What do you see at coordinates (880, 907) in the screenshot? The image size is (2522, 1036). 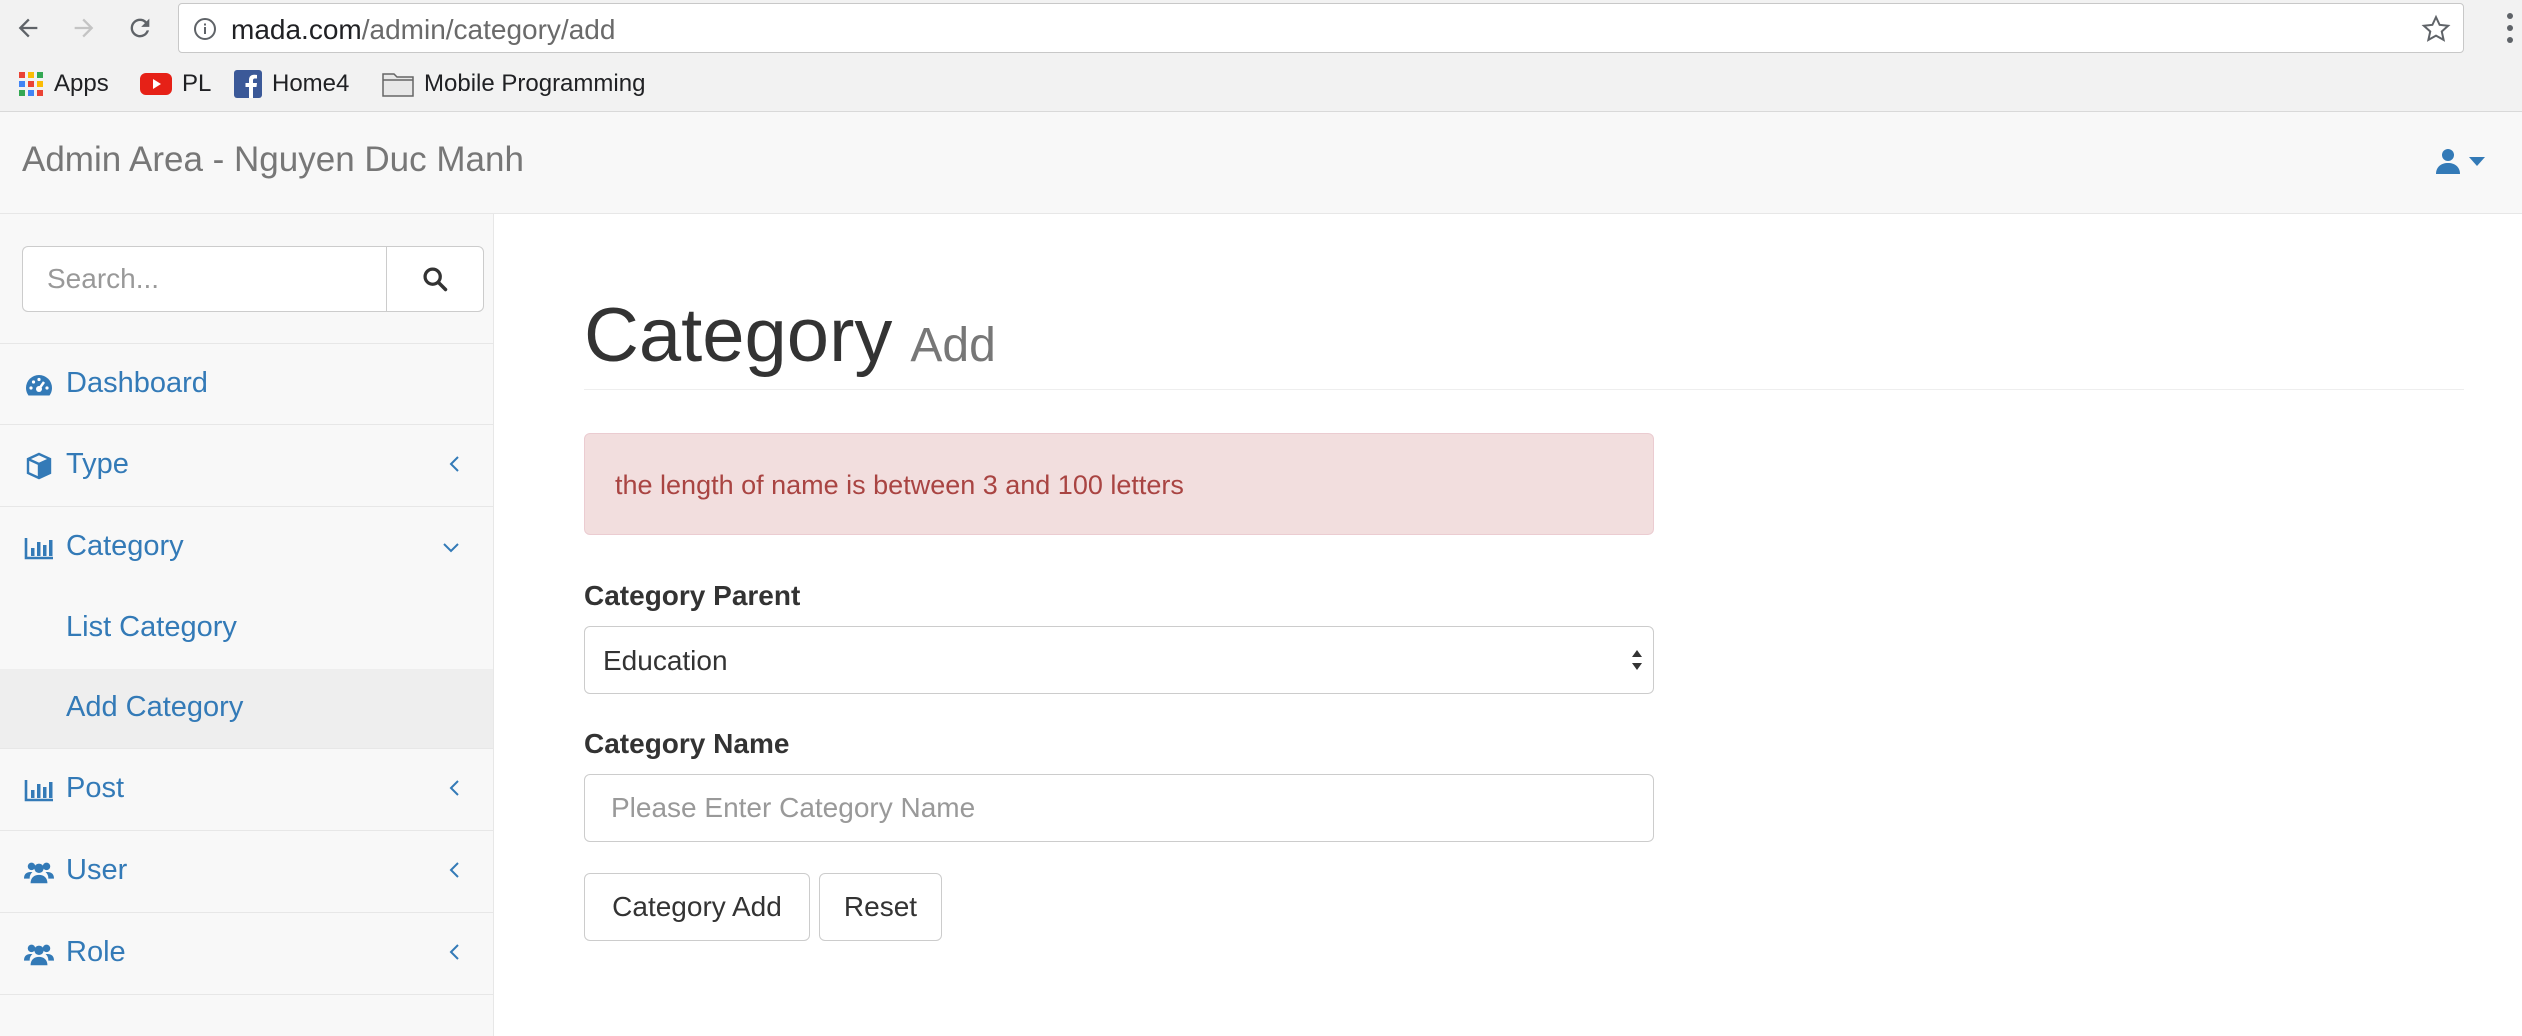 I see `reset-button: Reset` at bounding box center [880, 907].